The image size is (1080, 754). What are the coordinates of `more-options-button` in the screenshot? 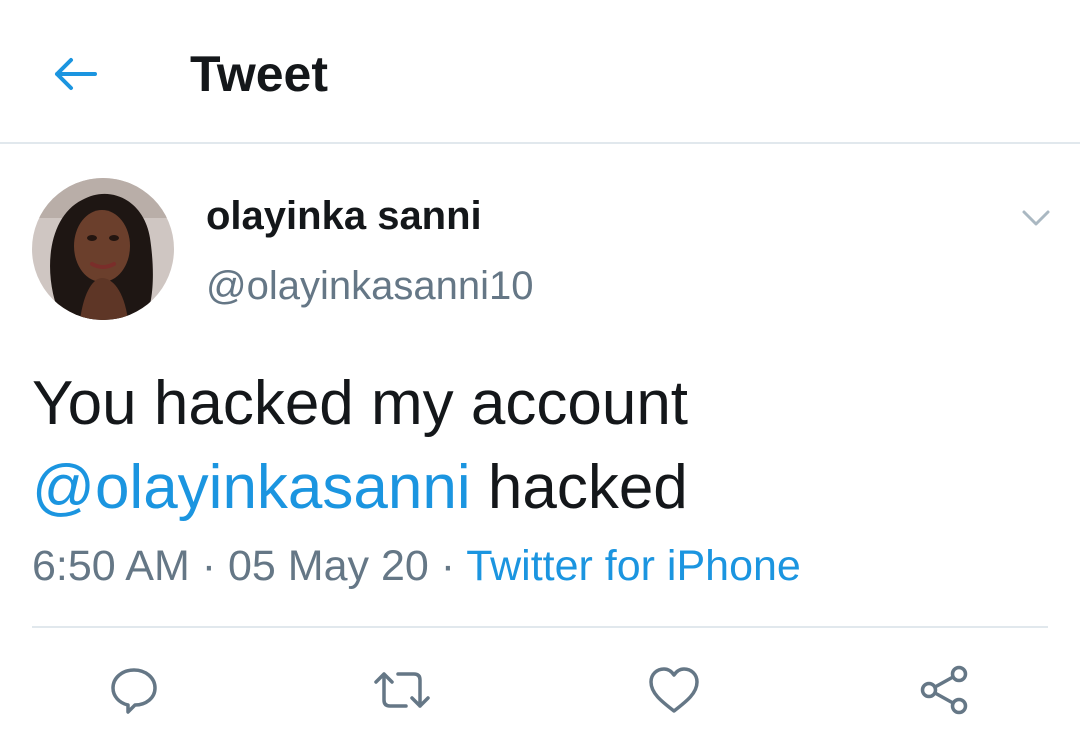 It's located at (1036, 218).